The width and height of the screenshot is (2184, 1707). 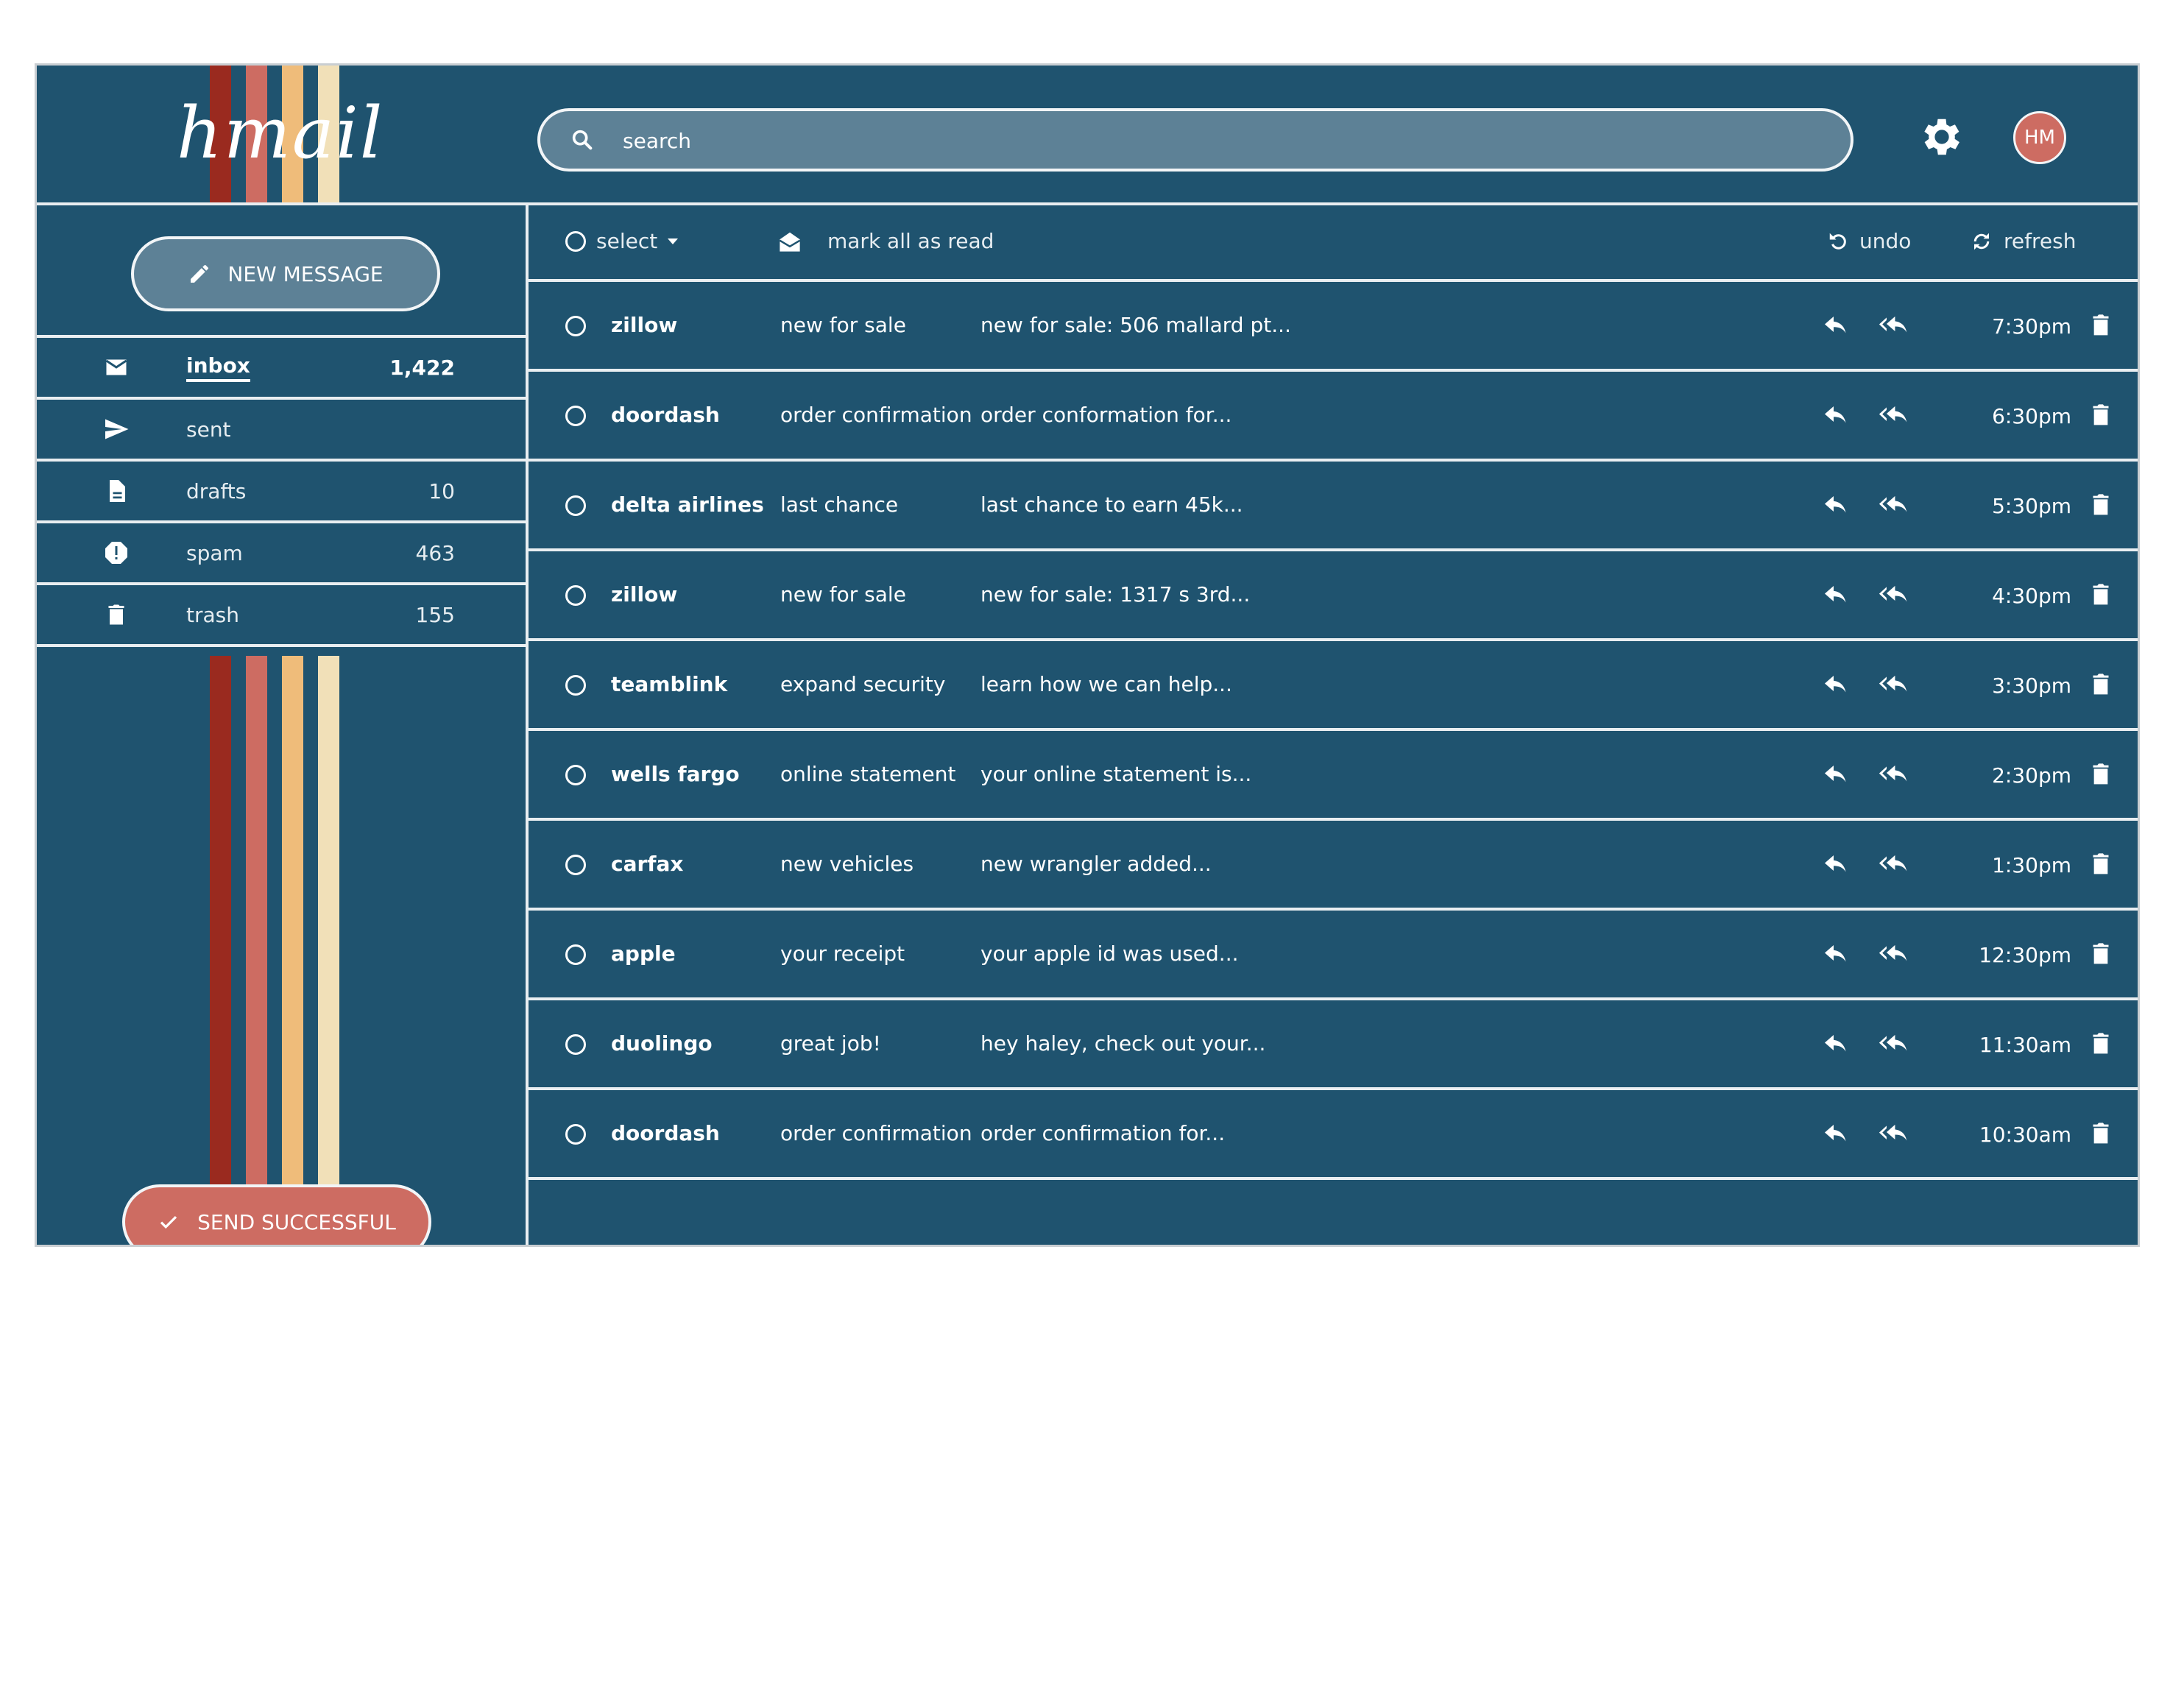 I want to click on avatar: HM, so click(x=2039, y=137).